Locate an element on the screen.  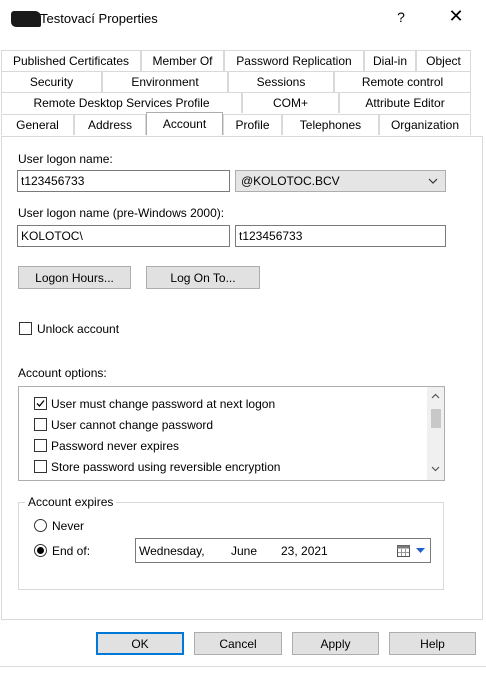
option-checkbox-password-never-expires is located at coordinates (40, 445).